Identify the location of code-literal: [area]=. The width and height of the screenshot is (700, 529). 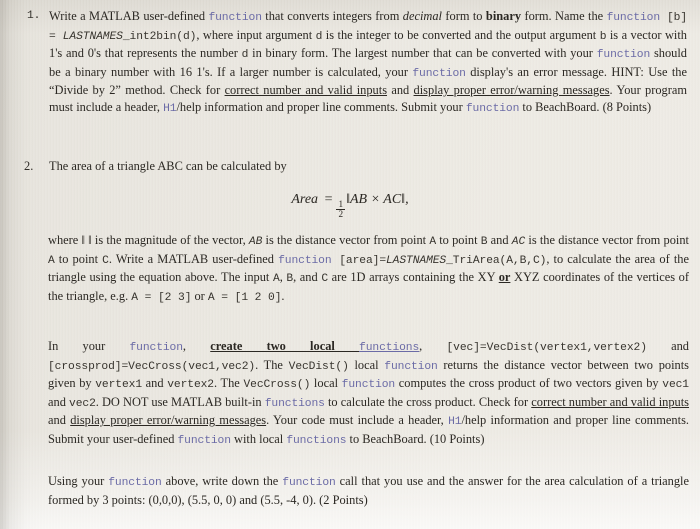
(358, 260).